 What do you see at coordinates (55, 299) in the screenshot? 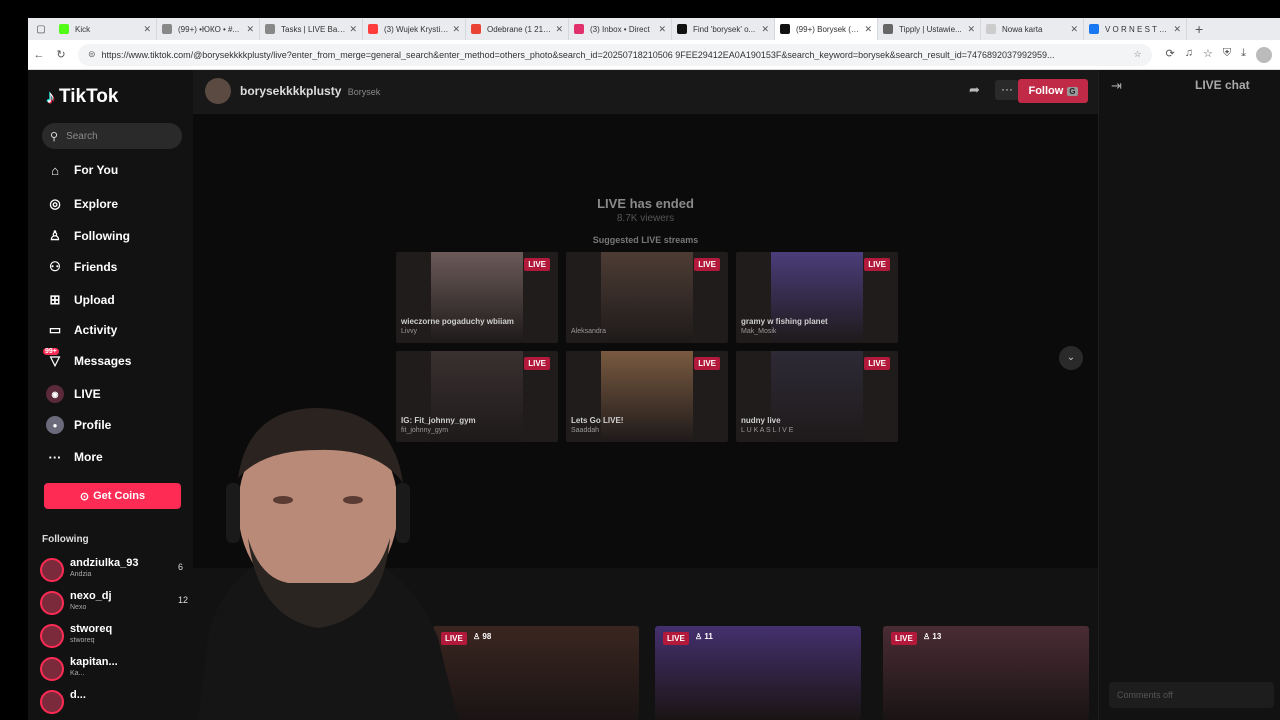
I see `upload-icon: ⊞` at bounding box center [55, 299].